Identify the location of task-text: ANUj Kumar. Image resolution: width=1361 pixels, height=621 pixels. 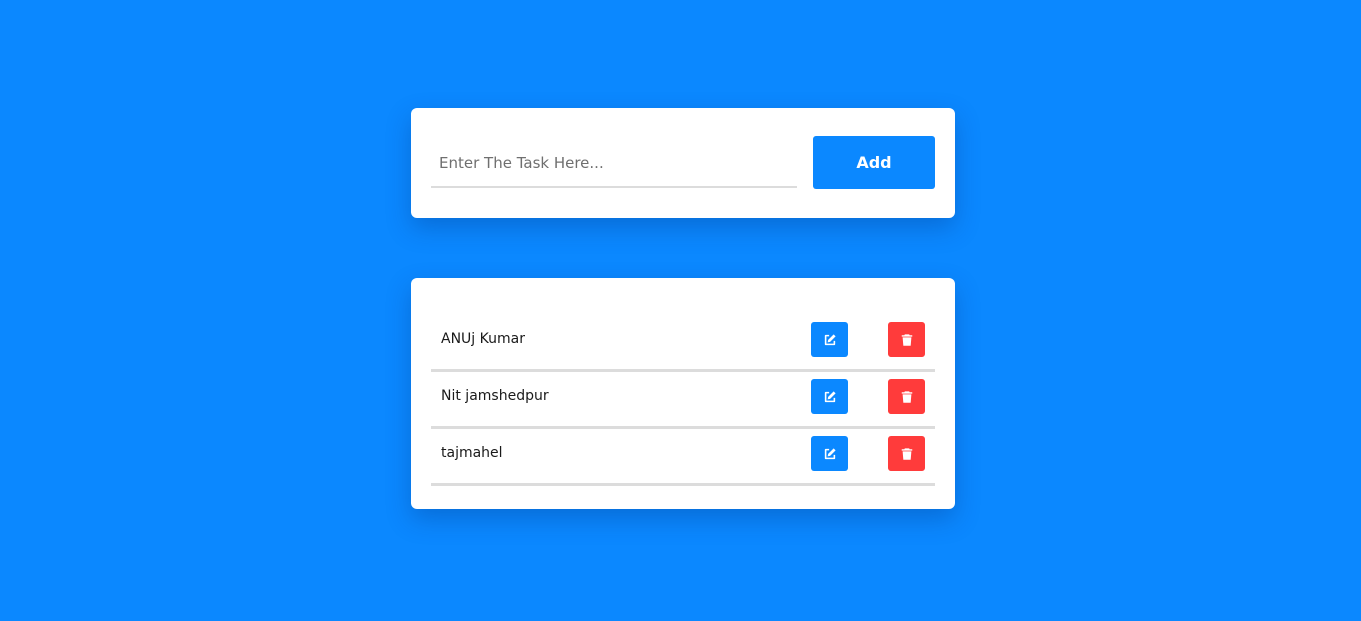
(483, 339).